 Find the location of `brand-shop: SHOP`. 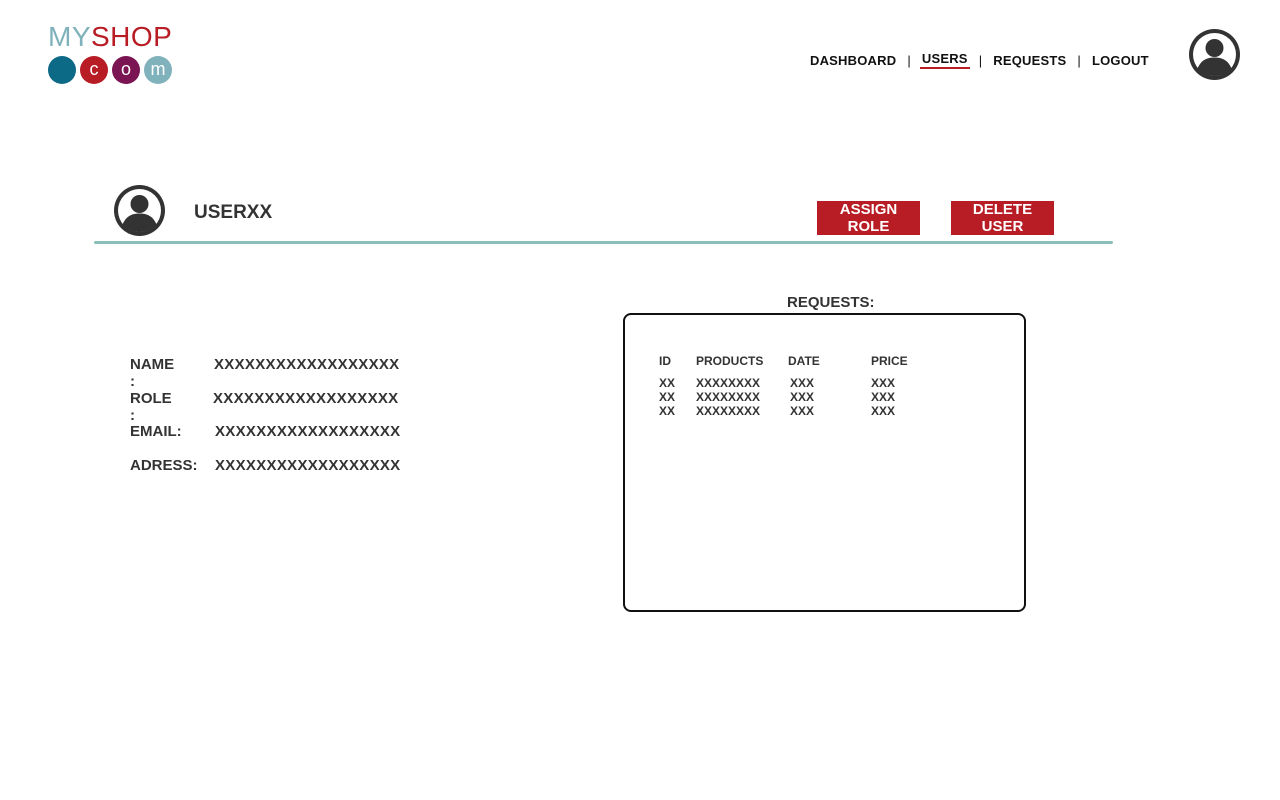

brand-shop: SHOP is located at coordinates (132, 36).